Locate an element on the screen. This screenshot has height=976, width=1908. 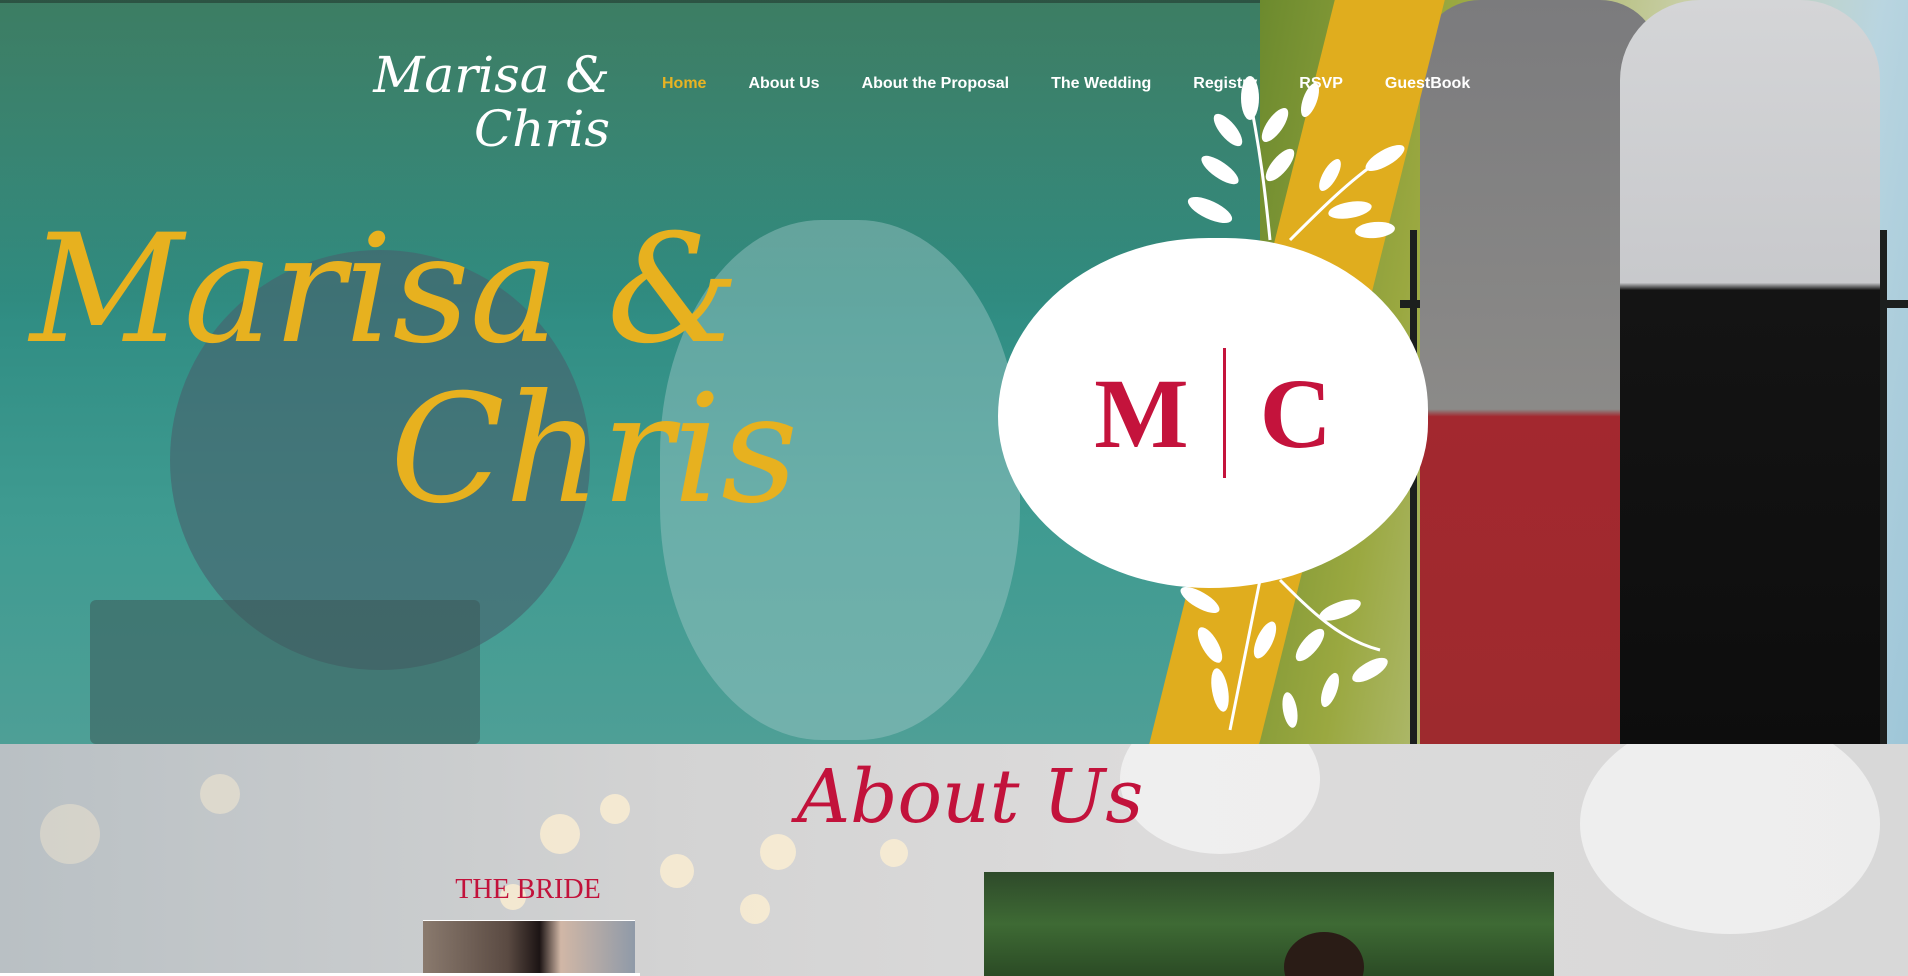
hero-title-line2: Chris is located at coordinates (594, 450).